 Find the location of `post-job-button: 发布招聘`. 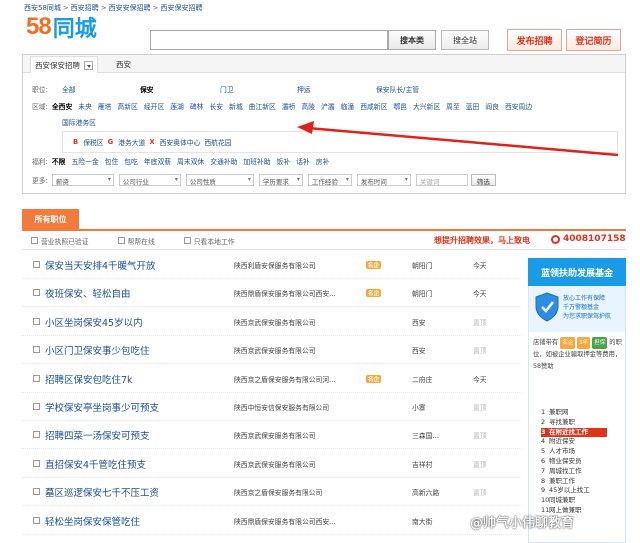

post-job-button: 发布招聘 is located at coordinates (534, 40).